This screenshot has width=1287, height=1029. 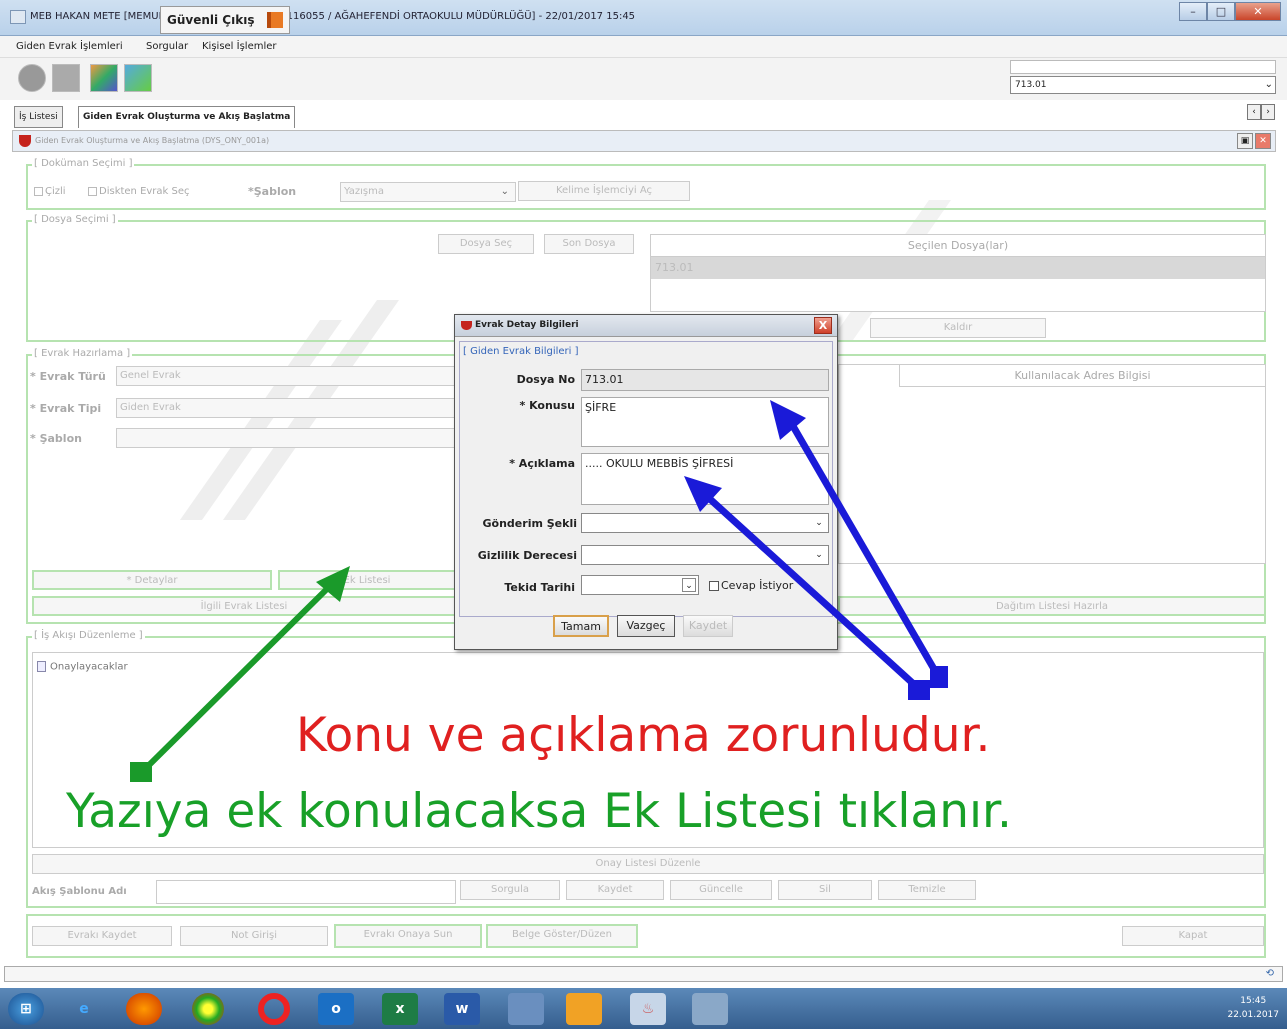 I want to click on start-icon: ⊞, so click(x=26, y=1009).